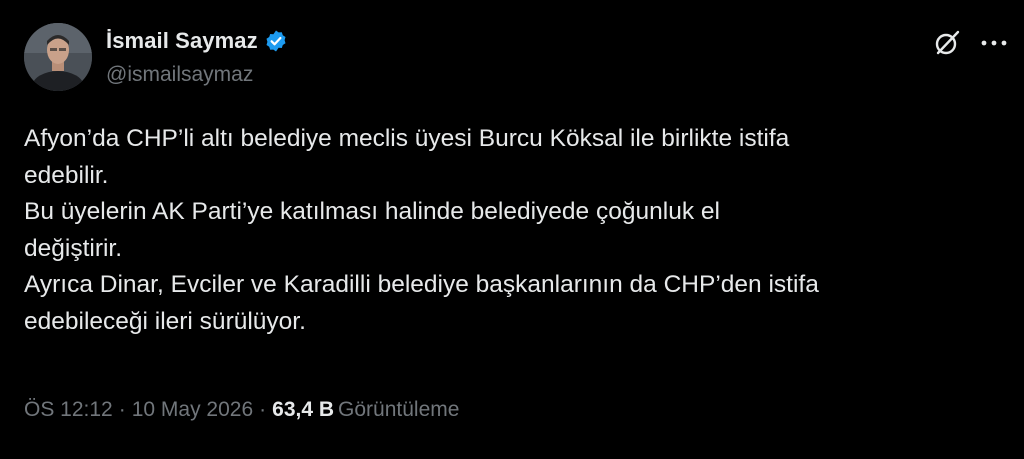 The width and height of the screenshot is (1024, 459). Describe the element at coordinates (303, 410) in the screenshot. I see `views-count: 63,4 B` at that location.